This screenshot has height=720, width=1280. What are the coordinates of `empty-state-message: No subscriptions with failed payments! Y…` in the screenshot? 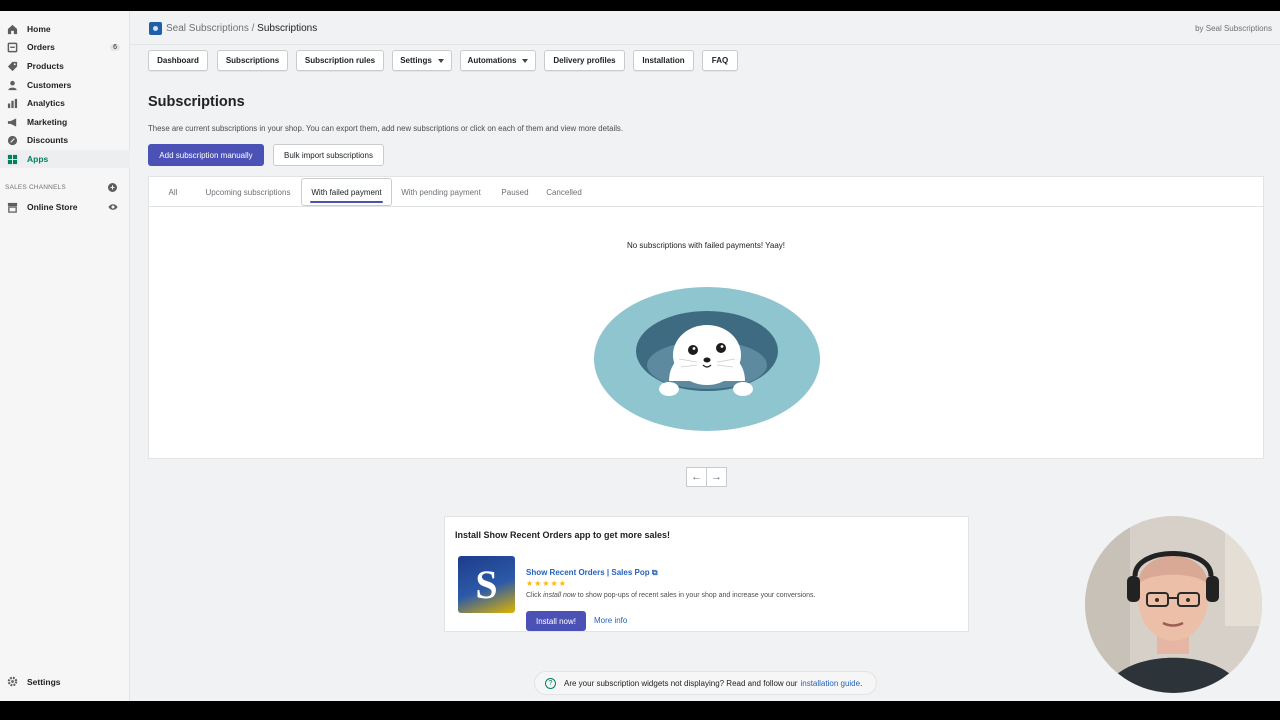 It's located at (705, 245).